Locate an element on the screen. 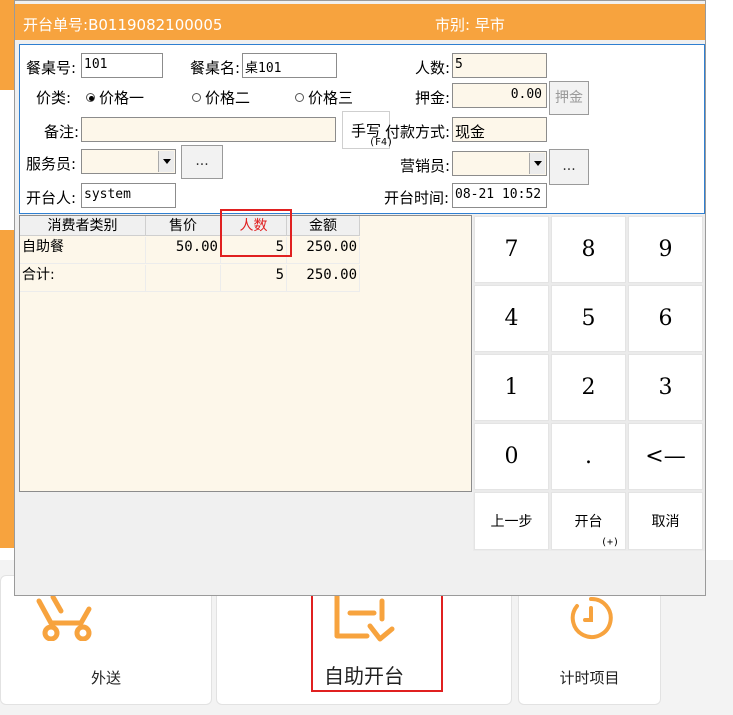 This screenshot has height=715, width=733. key-3: 3 is located at coordinates (665, 387).